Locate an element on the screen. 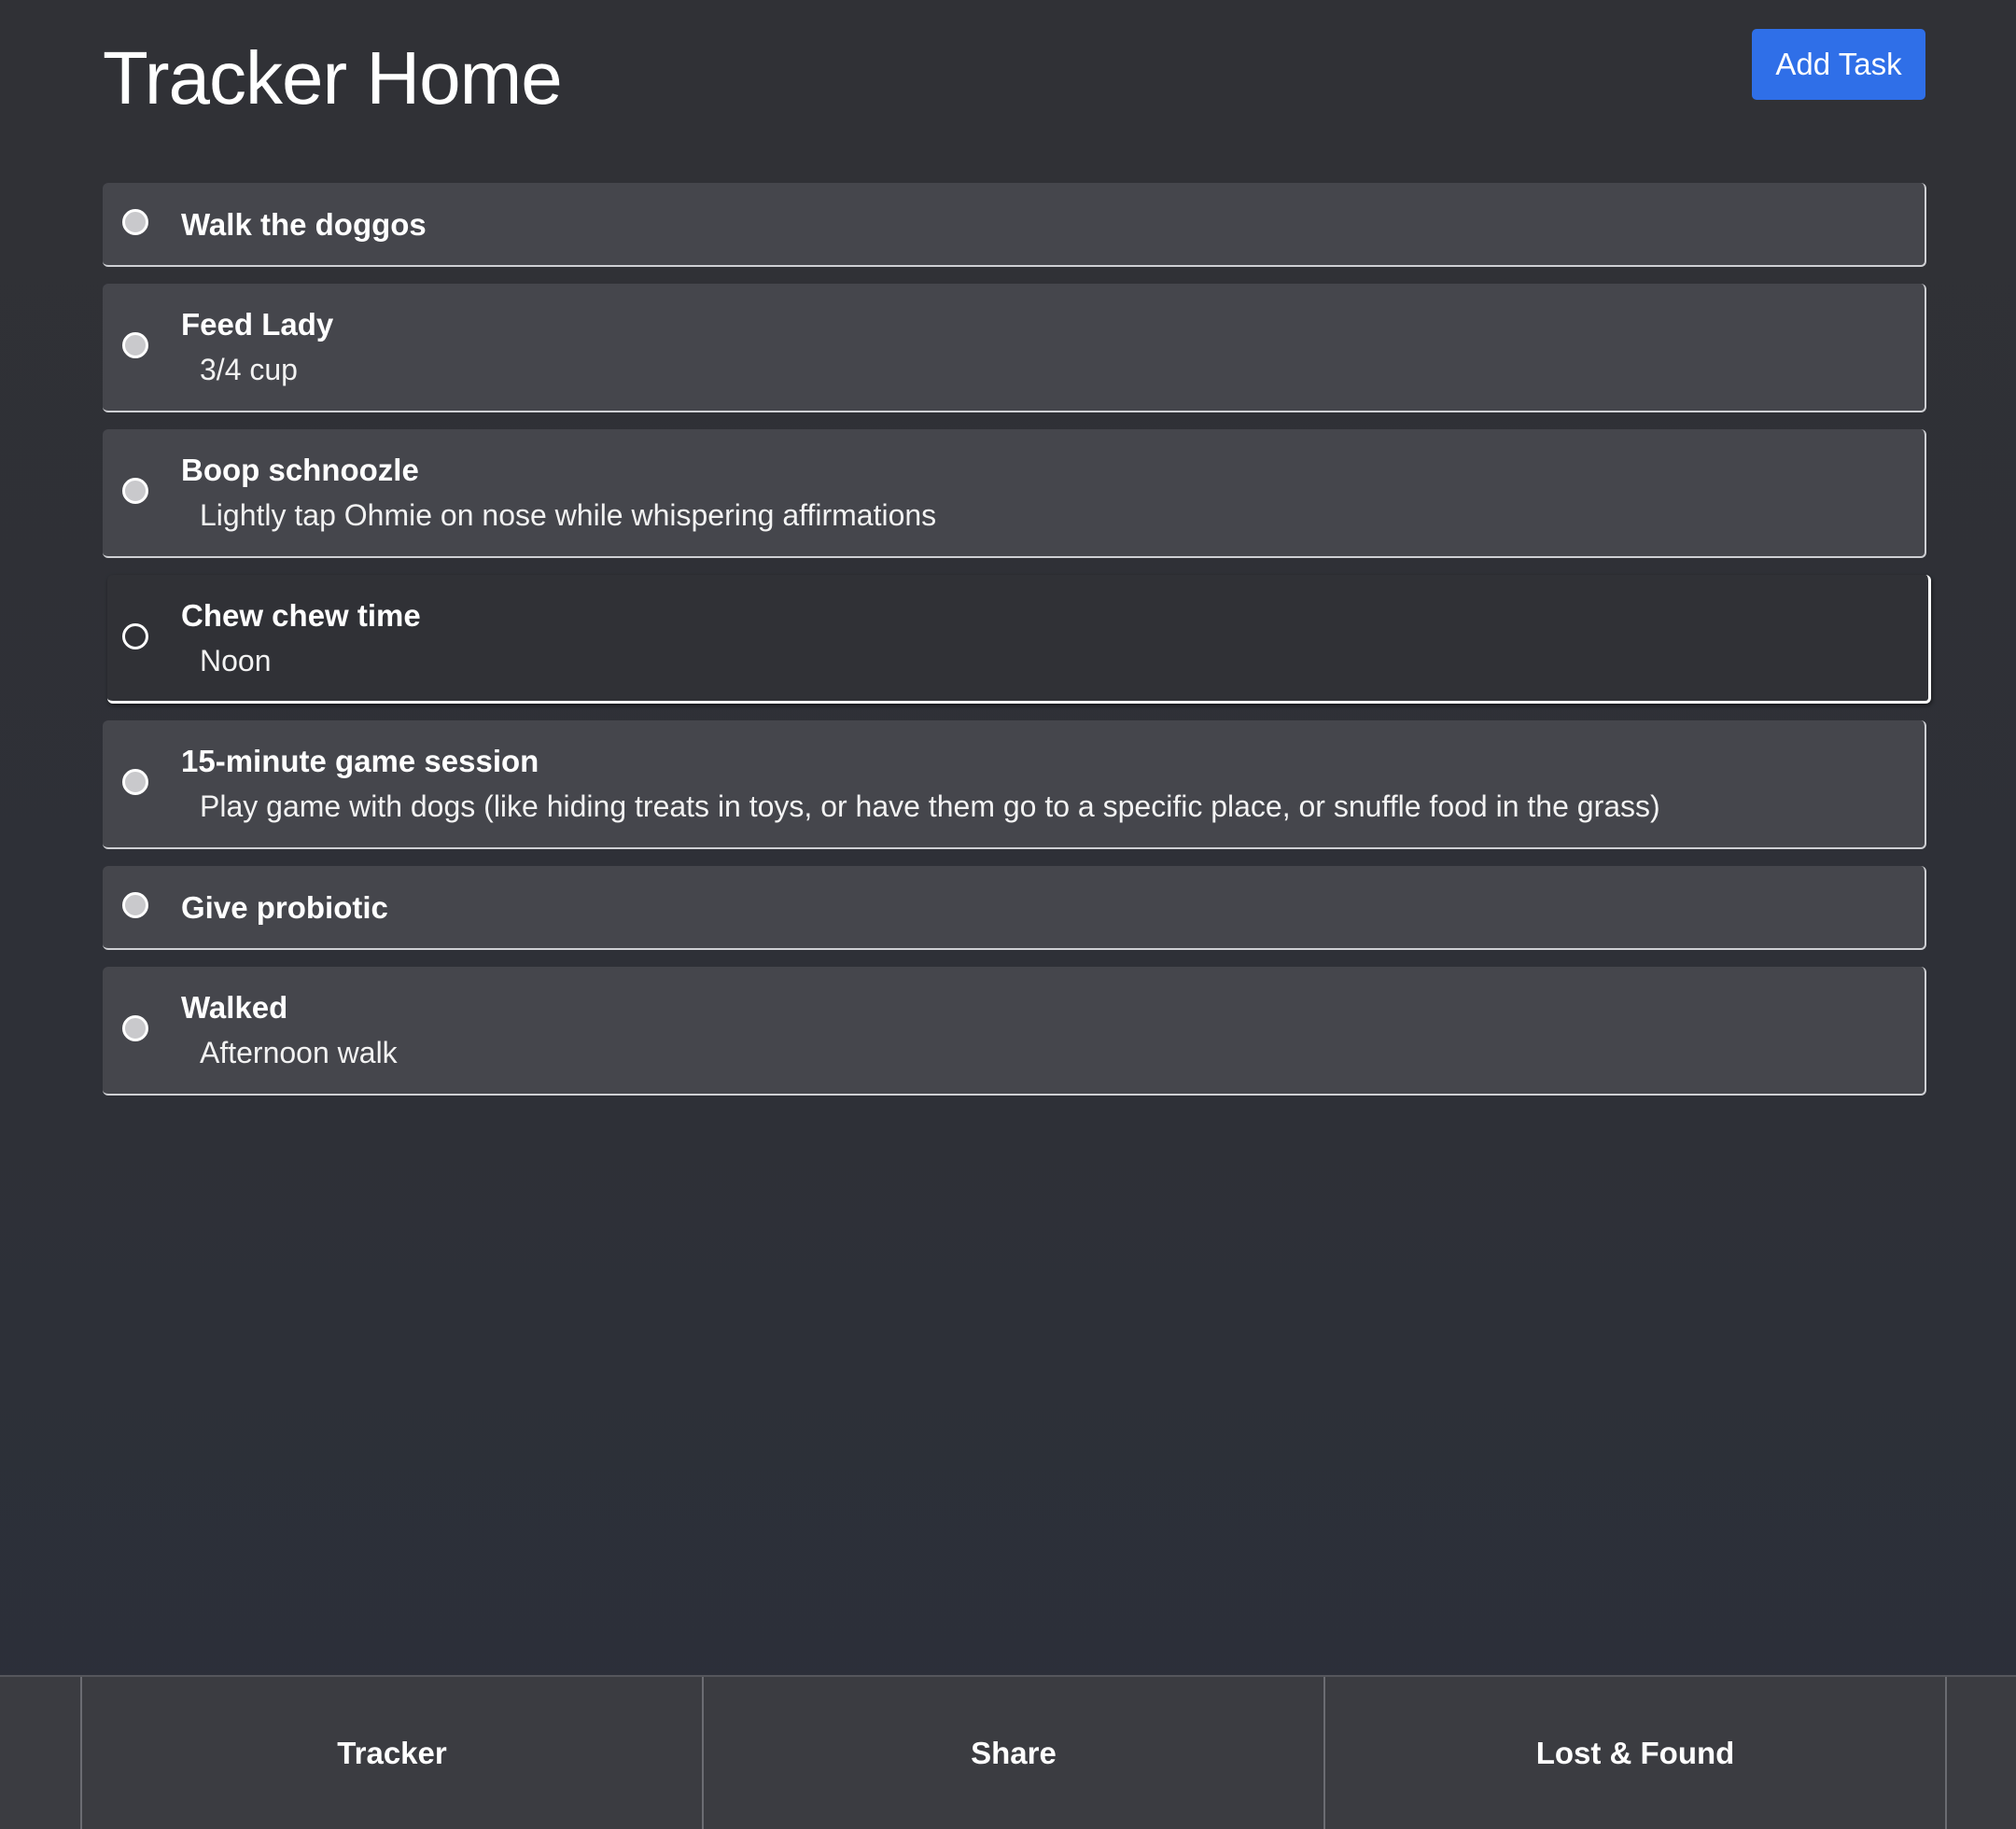 Image resolution: width=2016 pixels, height=1829 pixels. task-title: Give probiotic is located at coordinates (284, 907).